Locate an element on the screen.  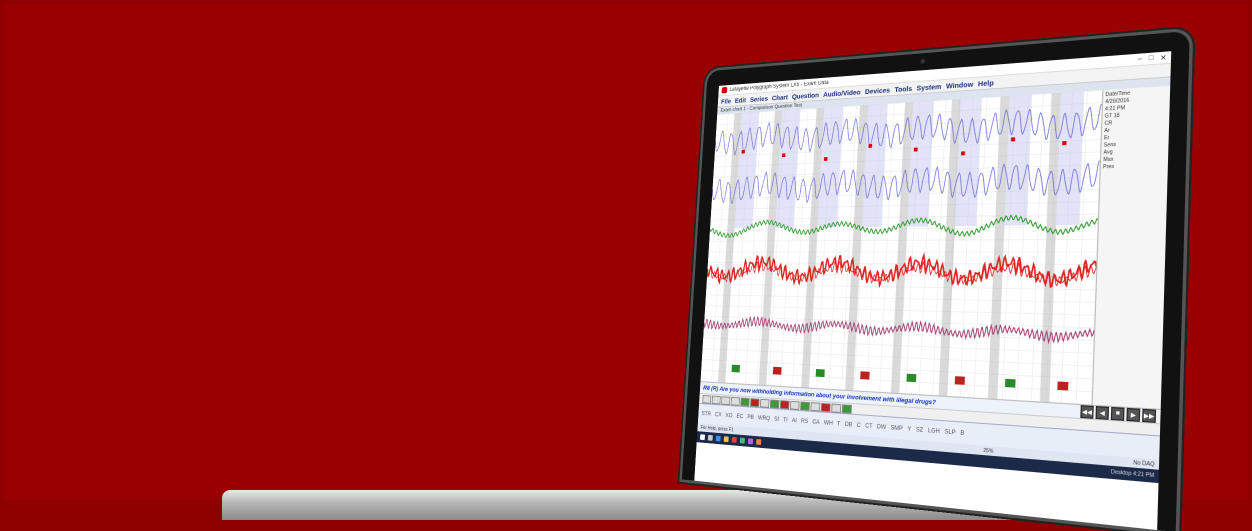
menu-series: Series is located at coordinates (759, 98).